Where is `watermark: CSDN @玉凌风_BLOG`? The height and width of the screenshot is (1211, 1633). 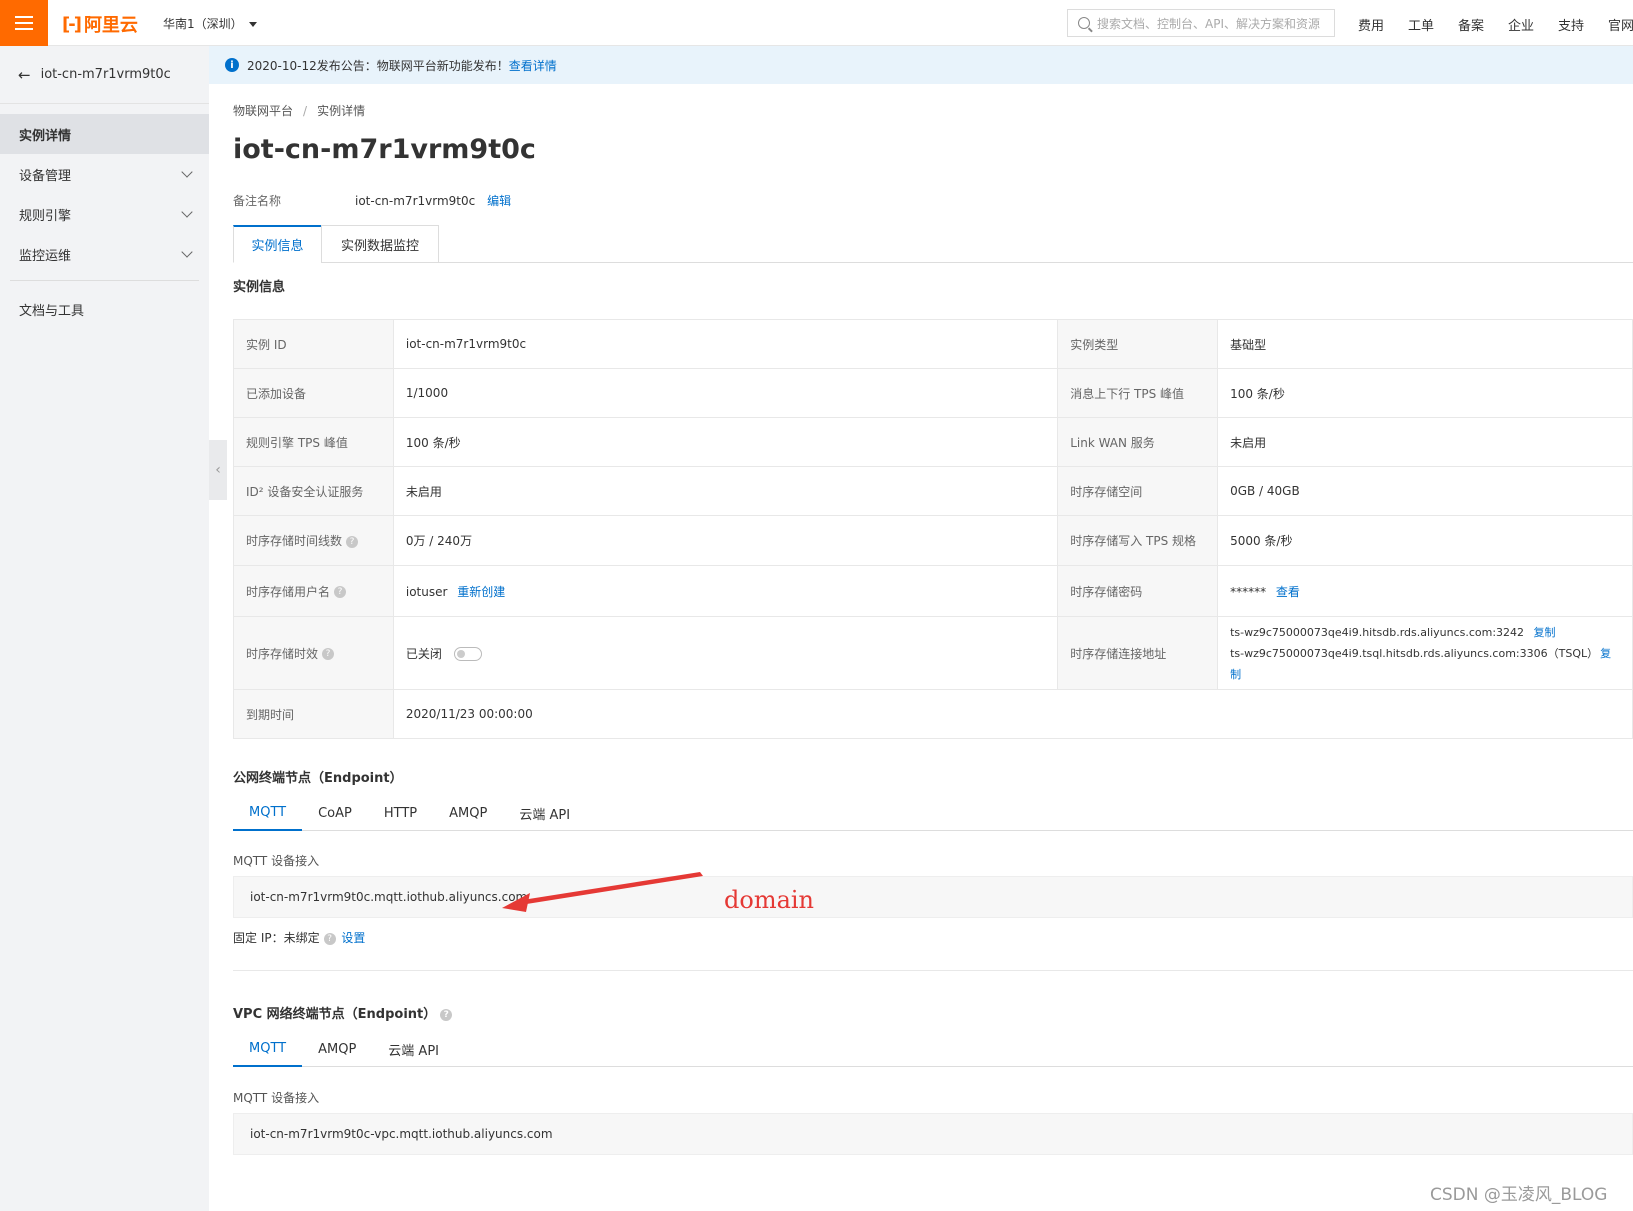 watermark: CSDN @玉凌风_BLOG is located at coordinates (1519, 1195).